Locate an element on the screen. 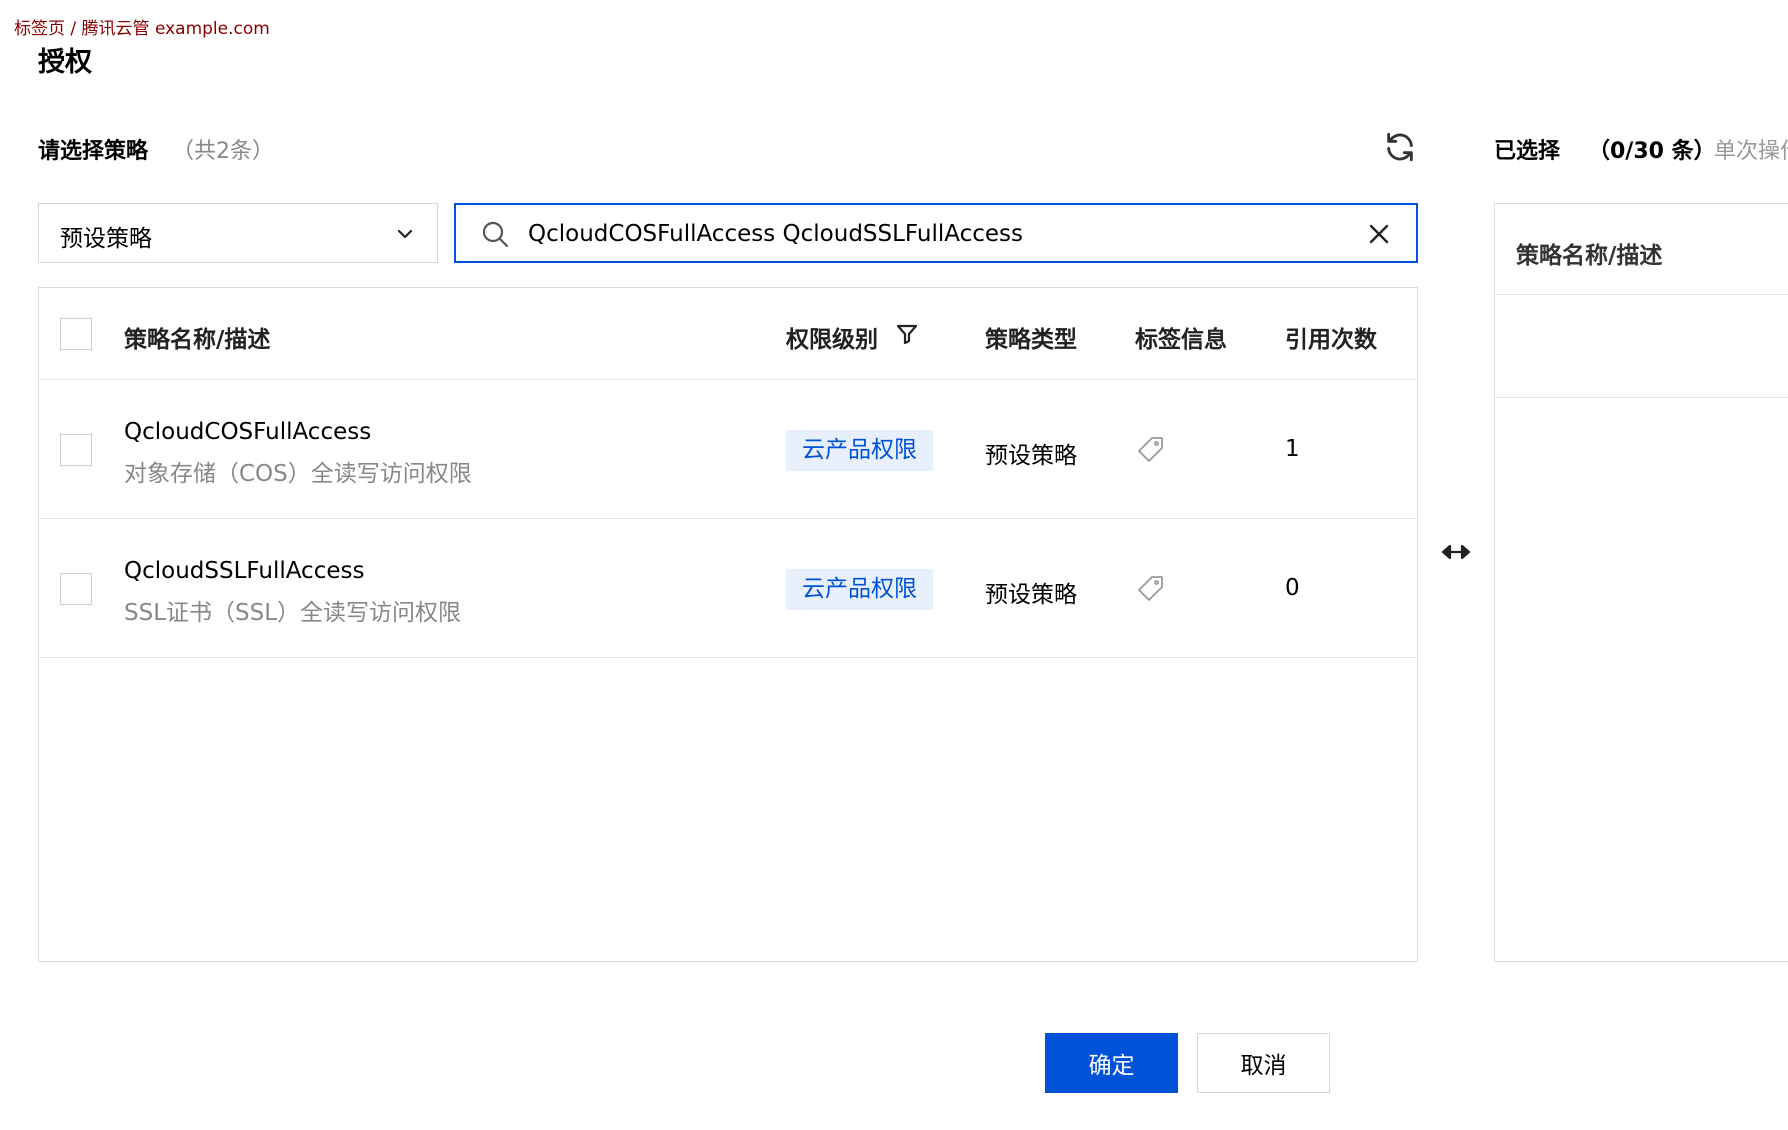 This screenshot has width=1788, height=1130. policy-type-value: 预设策略 is located at coordinates (106, 239).